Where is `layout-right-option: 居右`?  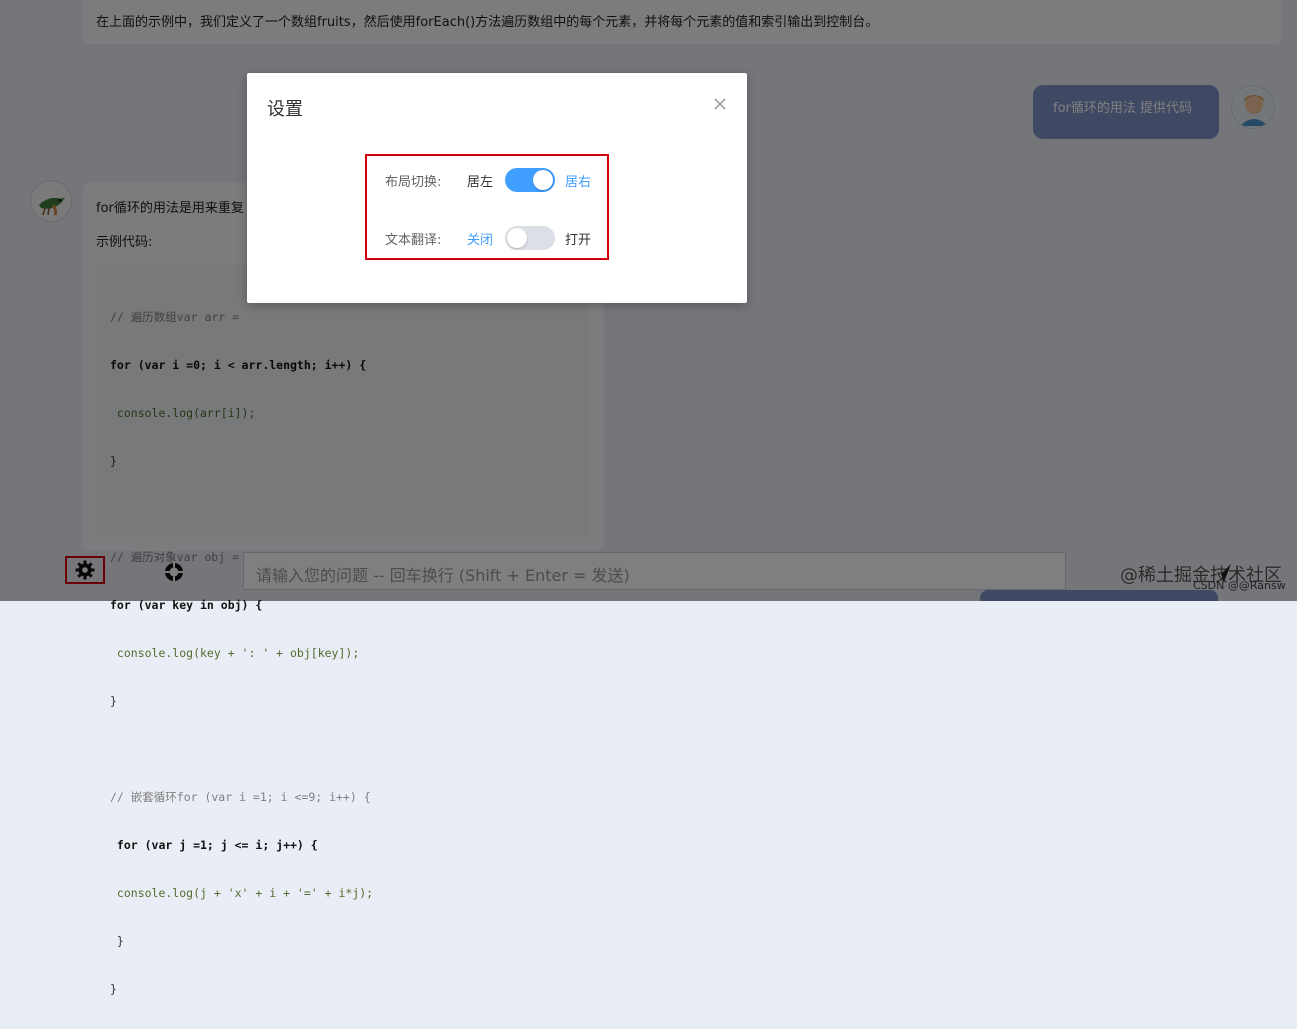 layout-right-option: 居右 is located at coordinates (578, 180).